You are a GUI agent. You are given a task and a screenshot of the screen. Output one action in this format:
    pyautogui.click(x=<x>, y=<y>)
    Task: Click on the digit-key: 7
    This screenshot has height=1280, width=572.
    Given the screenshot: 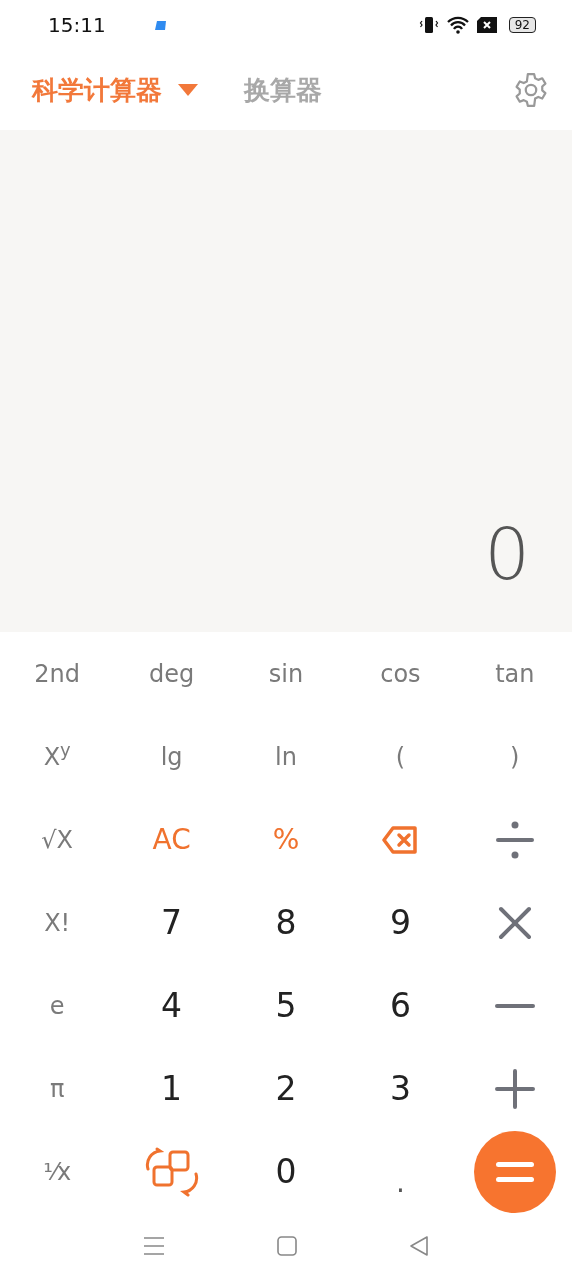 What is the action you would take?
    pyautogui.click(x=172, y=922)
    